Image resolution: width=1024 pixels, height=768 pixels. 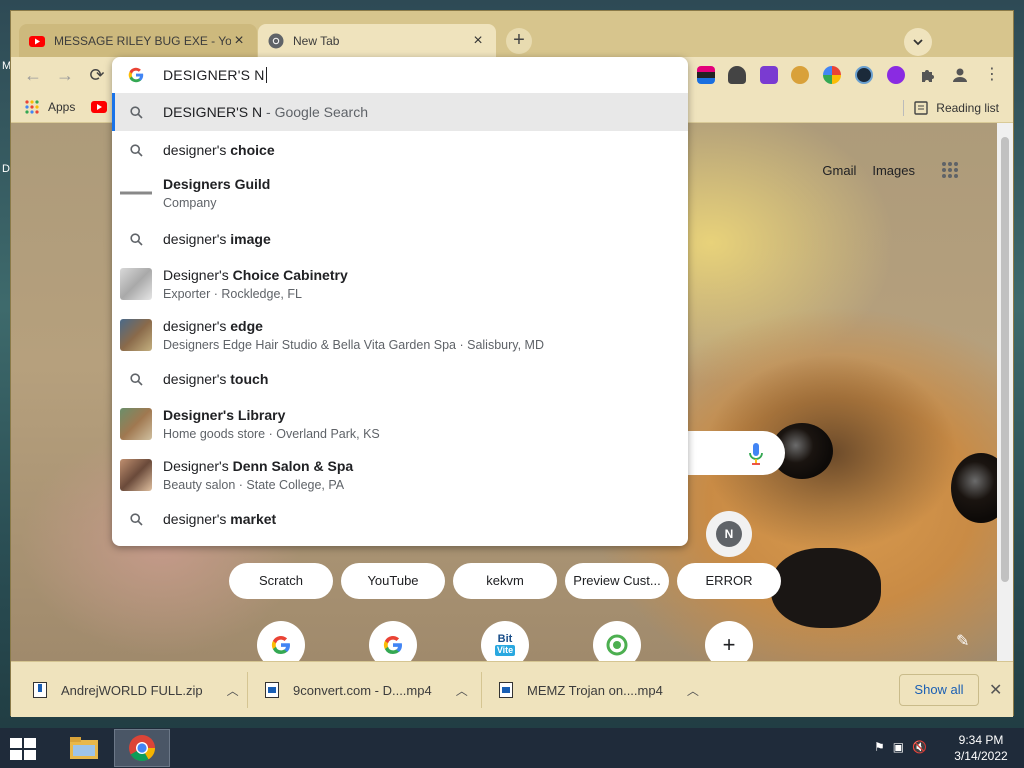 What do you see at coordinates (400, 112) in the screenshot?
I see `suggestion-google-search: DESIGNER'S N - Google Search` at bounding box center [400, 112].